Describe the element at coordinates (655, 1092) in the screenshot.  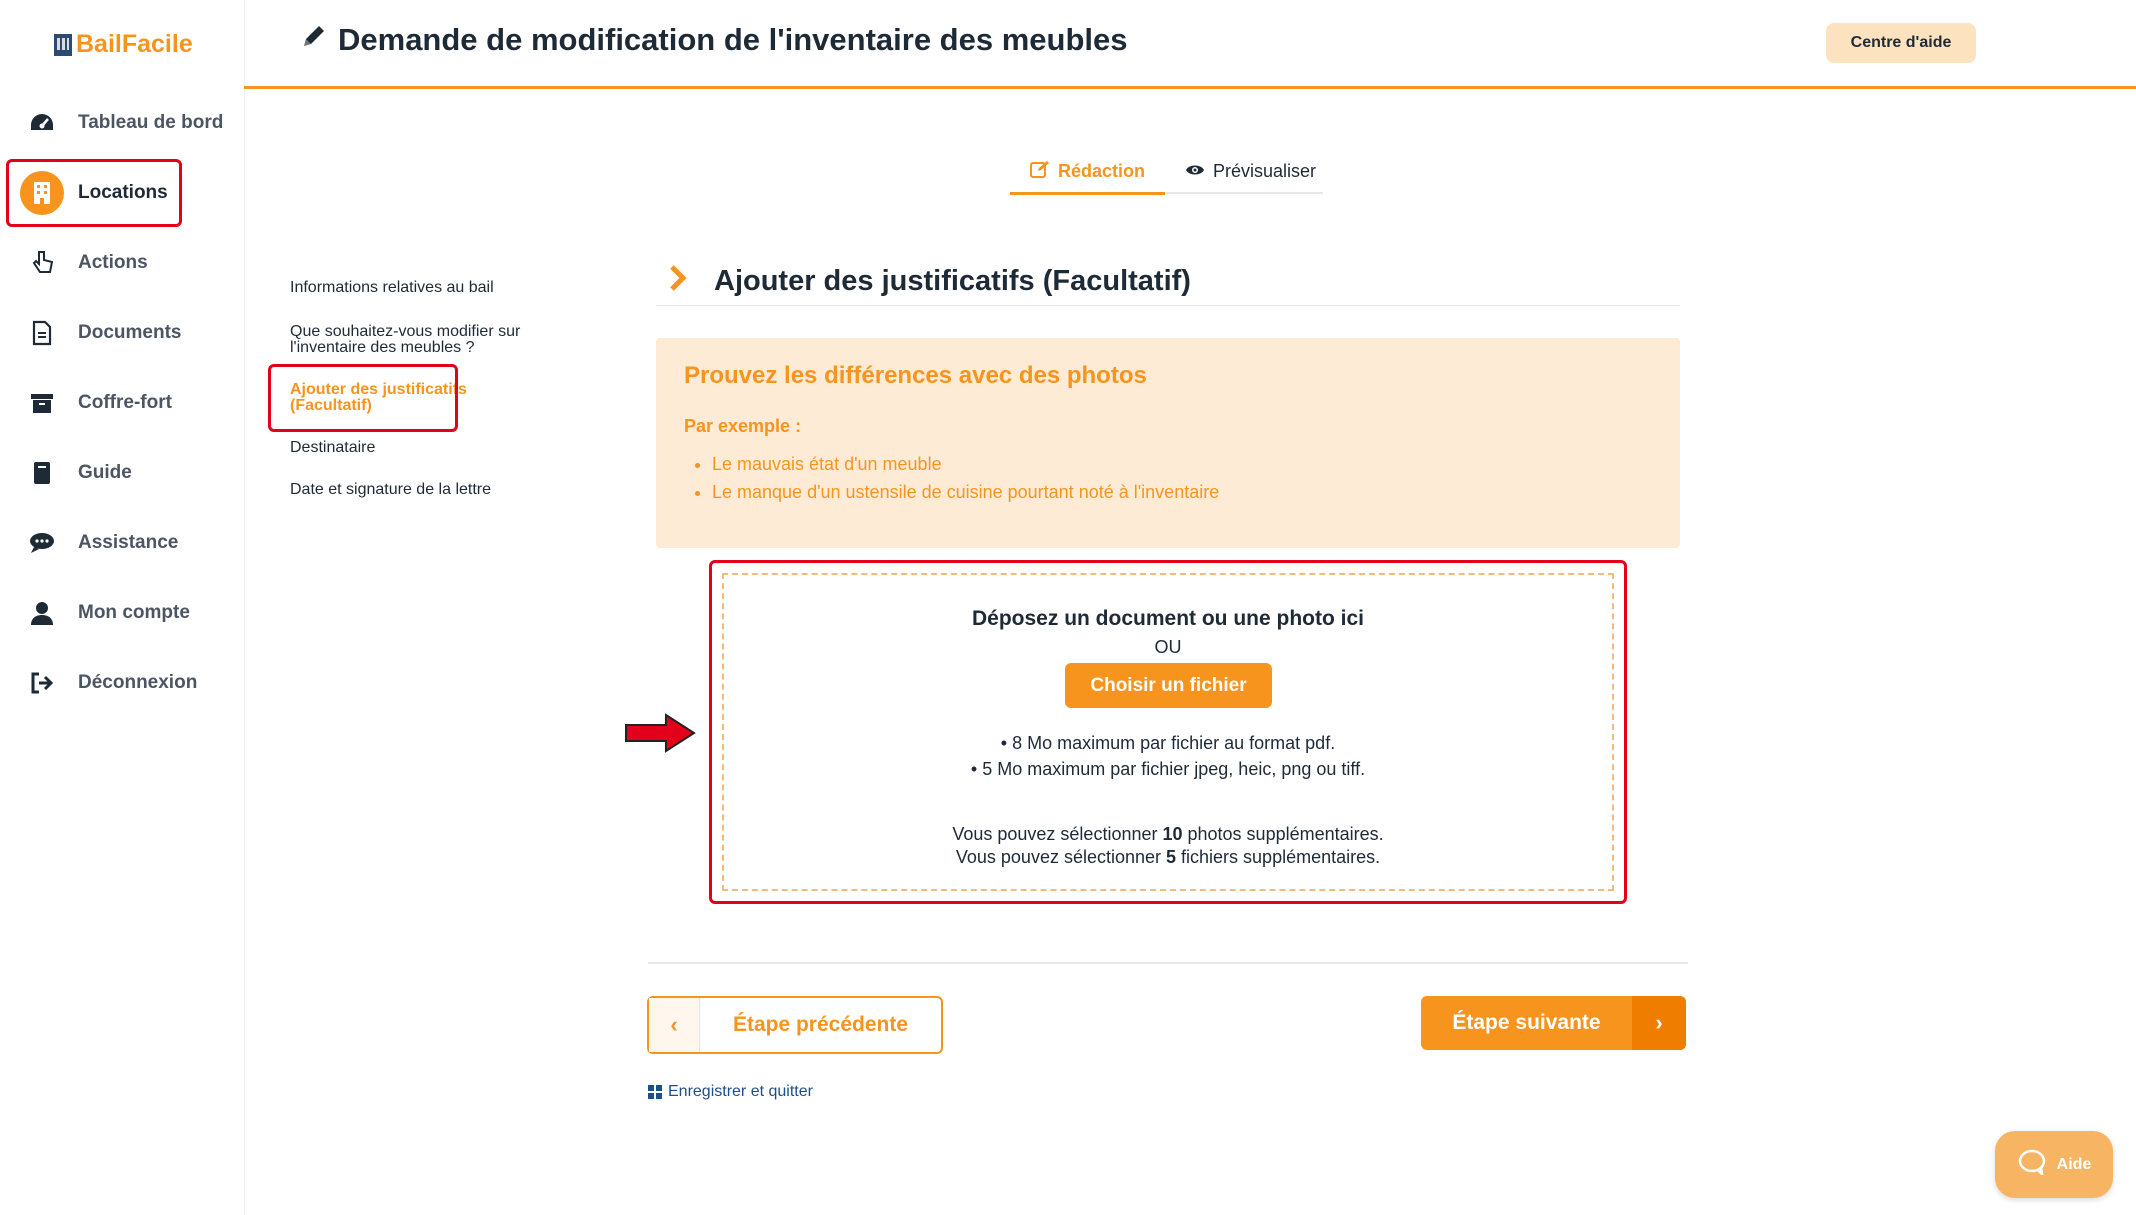
I see `grid-icon` at that location.